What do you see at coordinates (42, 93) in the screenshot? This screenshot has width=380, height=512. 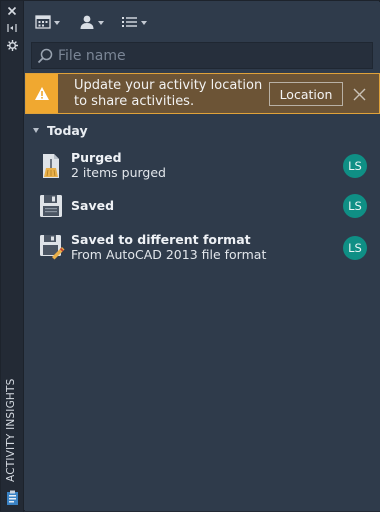 I see `warning-icon` at bounding box center [42, 93].